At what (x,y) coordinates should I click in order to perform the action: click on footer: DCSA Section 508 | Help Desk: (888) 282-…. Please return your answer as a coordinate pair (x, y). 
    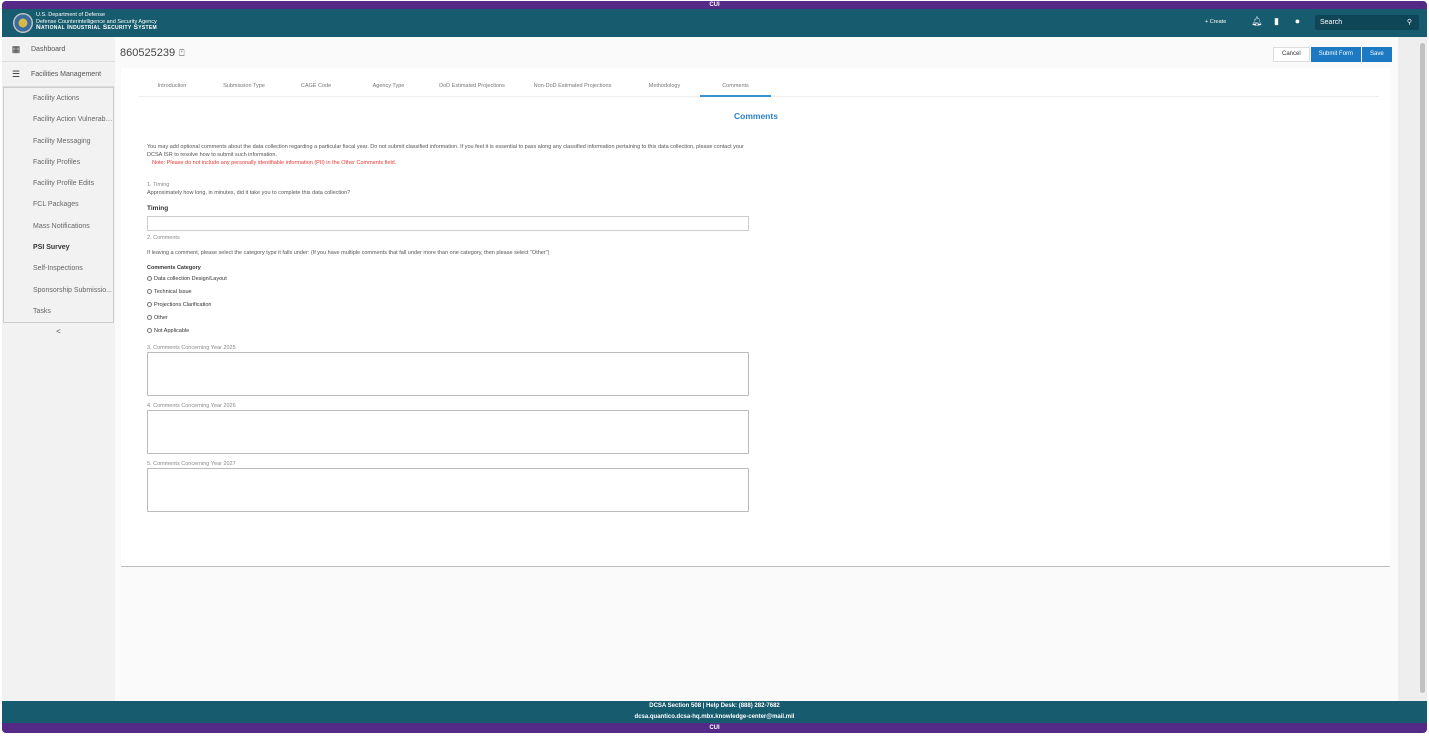
    Looking at the image, I should click on (714, 712).